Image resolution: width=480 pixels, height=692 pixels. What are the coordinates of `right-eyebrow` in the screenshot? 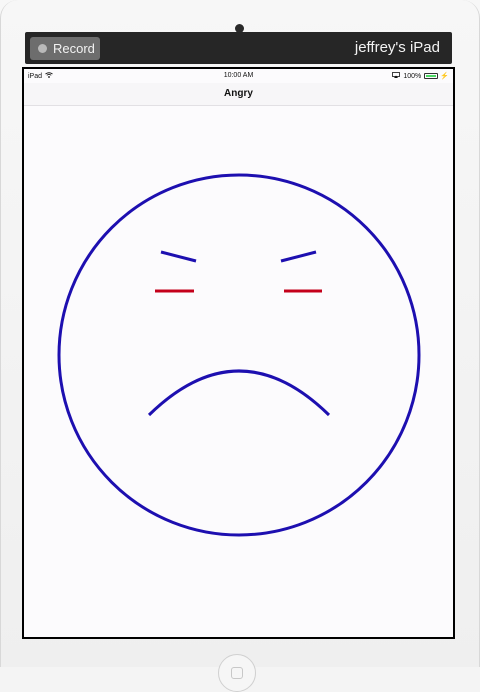 It's located at (298, 256).